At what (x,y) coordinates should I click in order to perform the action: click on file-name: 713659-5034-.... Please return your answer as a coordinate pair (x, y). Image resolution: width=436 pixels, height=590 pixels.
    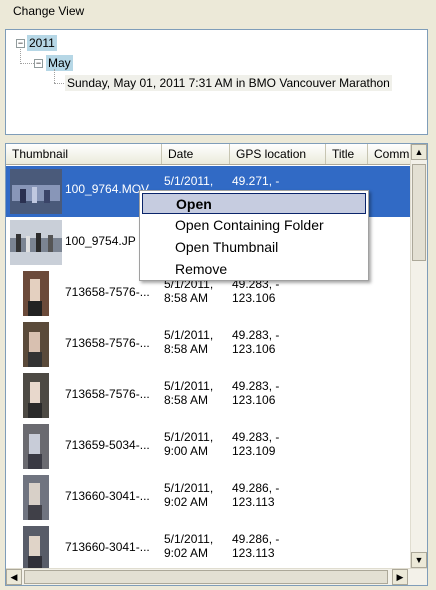
    Looking at the image, I should click on (107, 445).